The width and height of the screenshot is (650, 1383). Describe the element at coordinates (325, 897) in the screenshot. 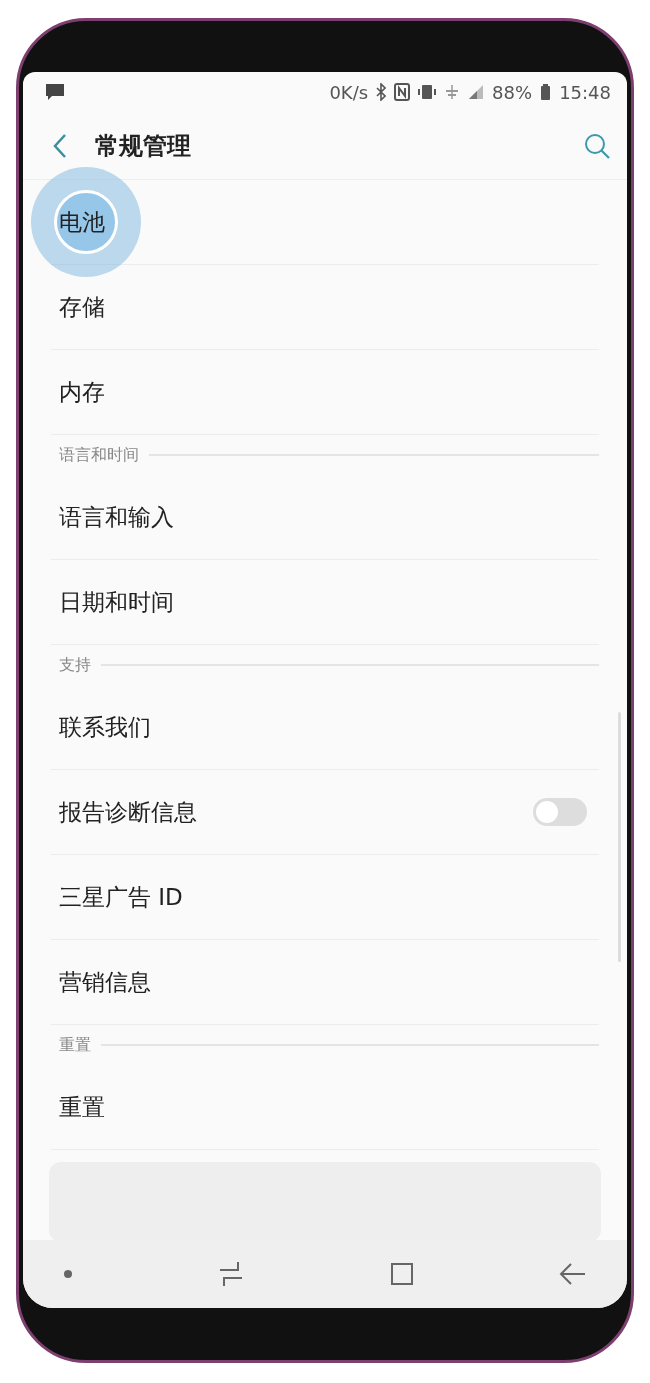

I see `settings-item: 三星广告 ID` at that location.